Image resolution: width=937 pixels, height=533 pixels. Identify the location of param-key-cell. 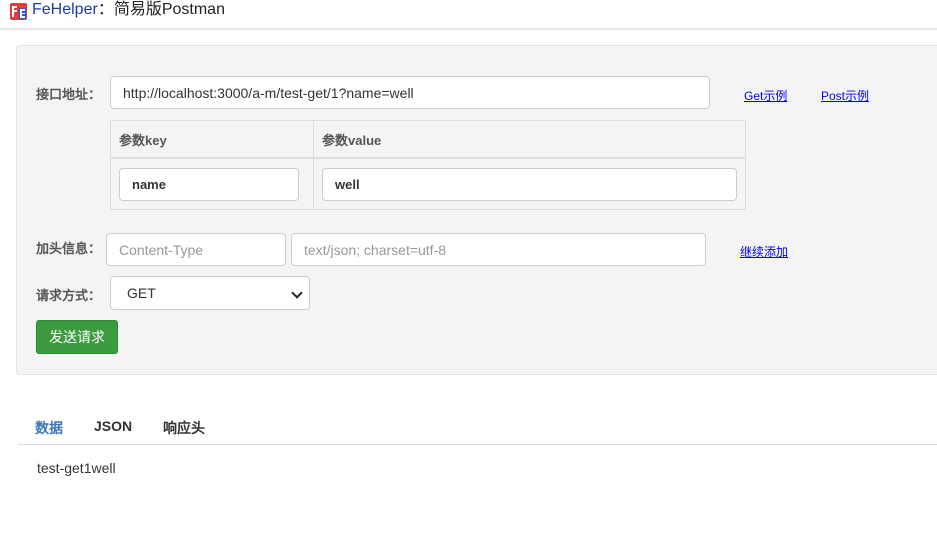
(212, 183).